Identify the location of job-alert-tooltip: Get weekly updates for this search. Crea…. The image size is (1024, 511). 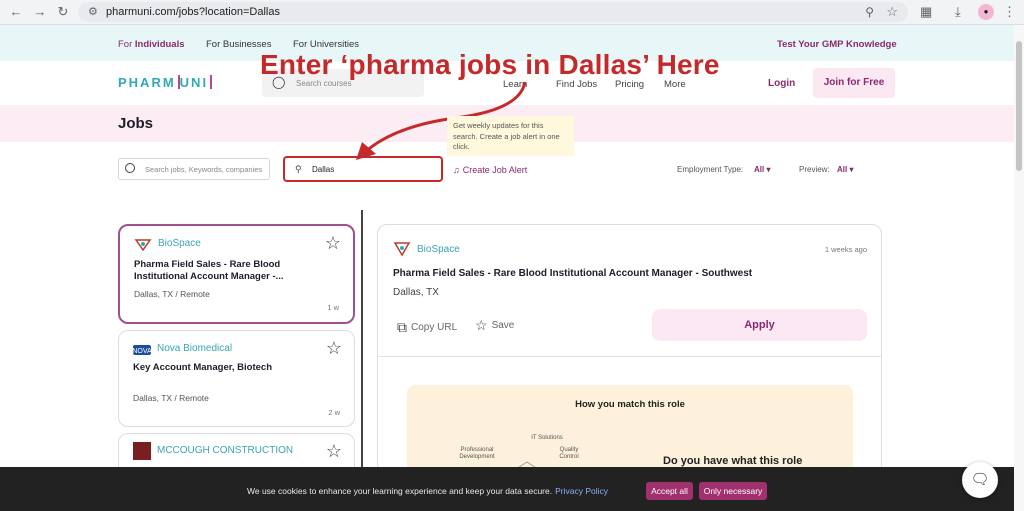
(510, 136).